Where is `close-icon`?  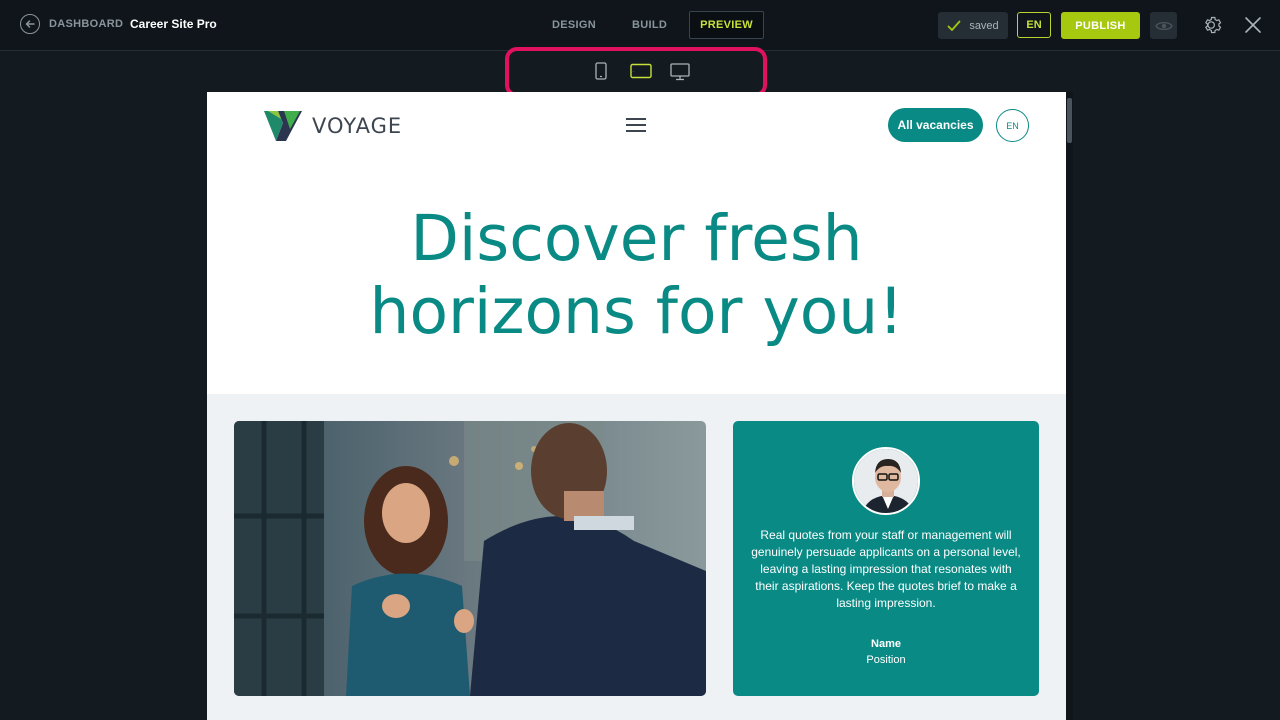 close-icon is located at coordinates (1253, 25).